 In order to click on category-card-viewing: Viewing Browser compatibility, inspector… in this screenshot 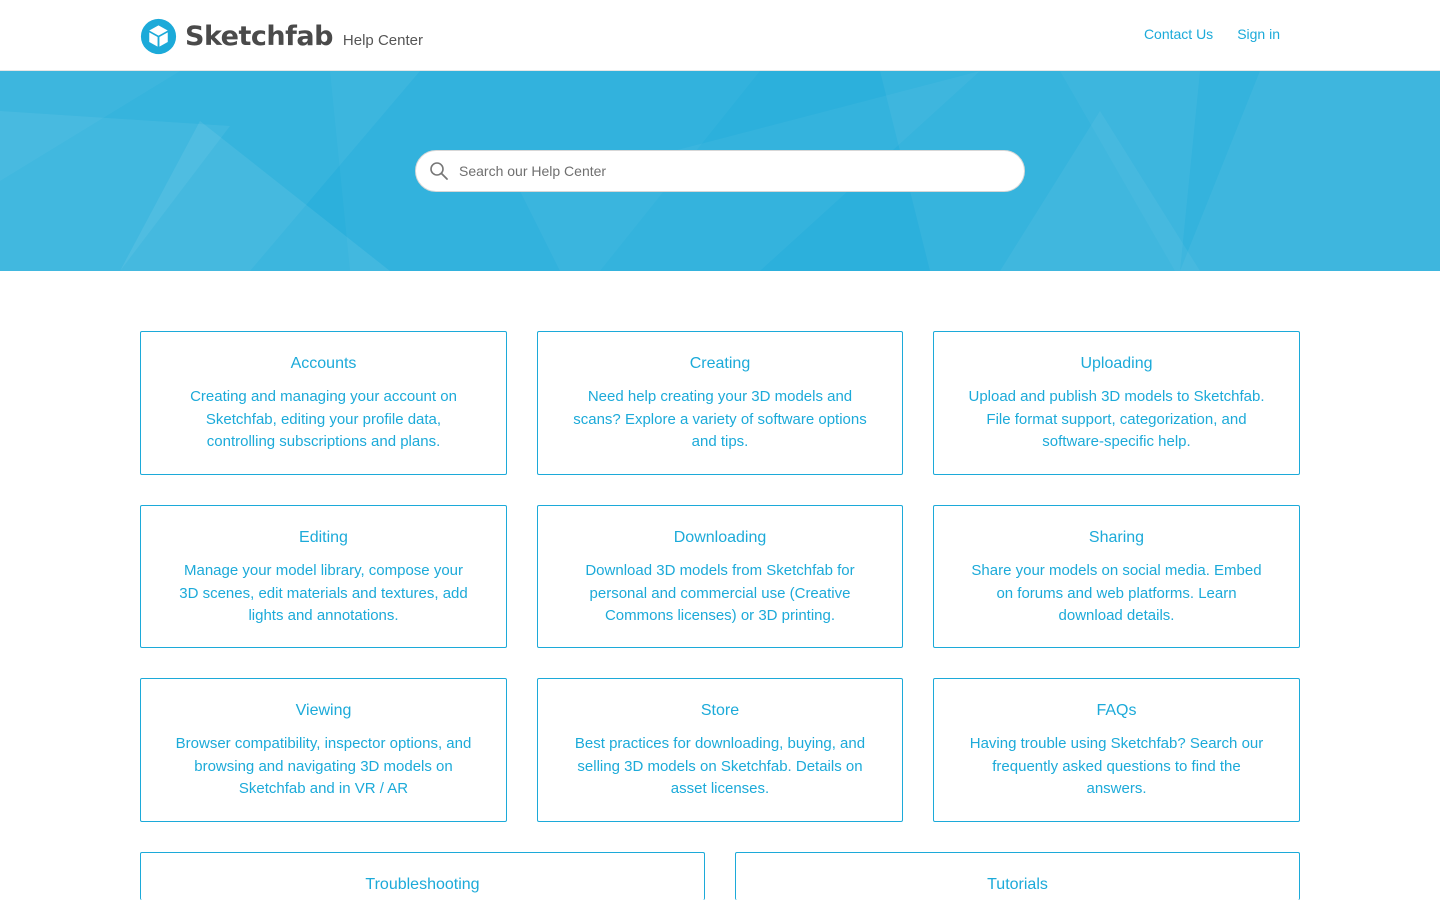, I will do `click(323, 750)`.